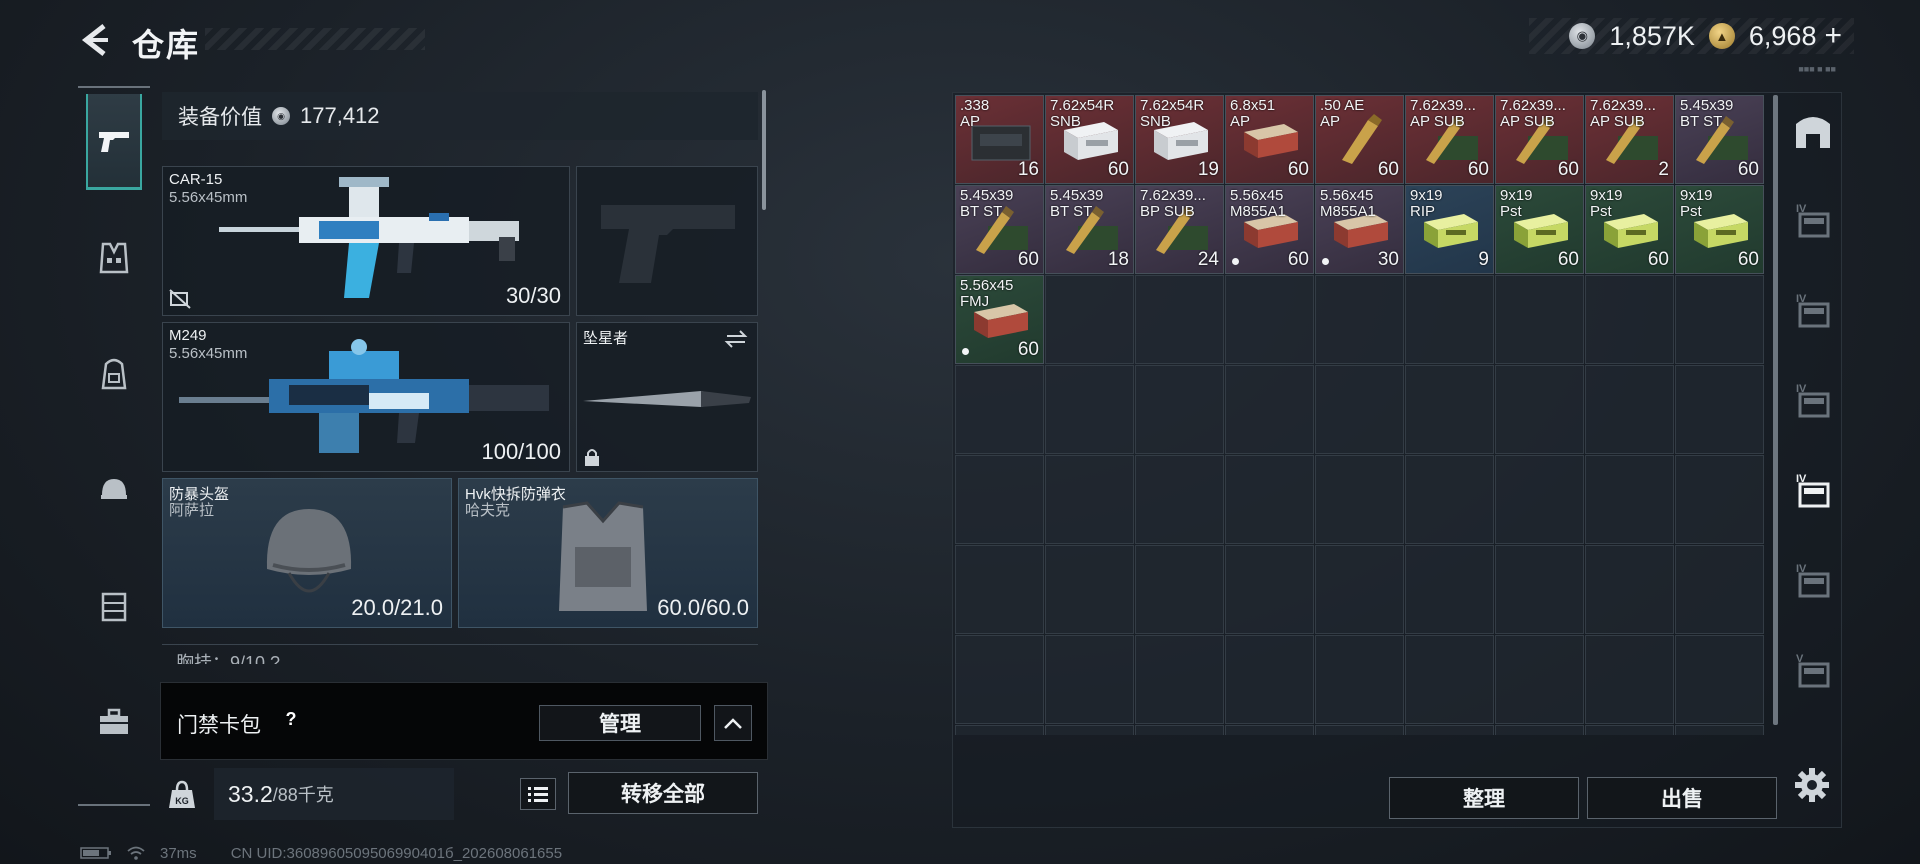 This screenshot has height=864, width=1920. Describe the element at coordinates (538, 794) in the screenshot. I see `list-view-button` at that location.